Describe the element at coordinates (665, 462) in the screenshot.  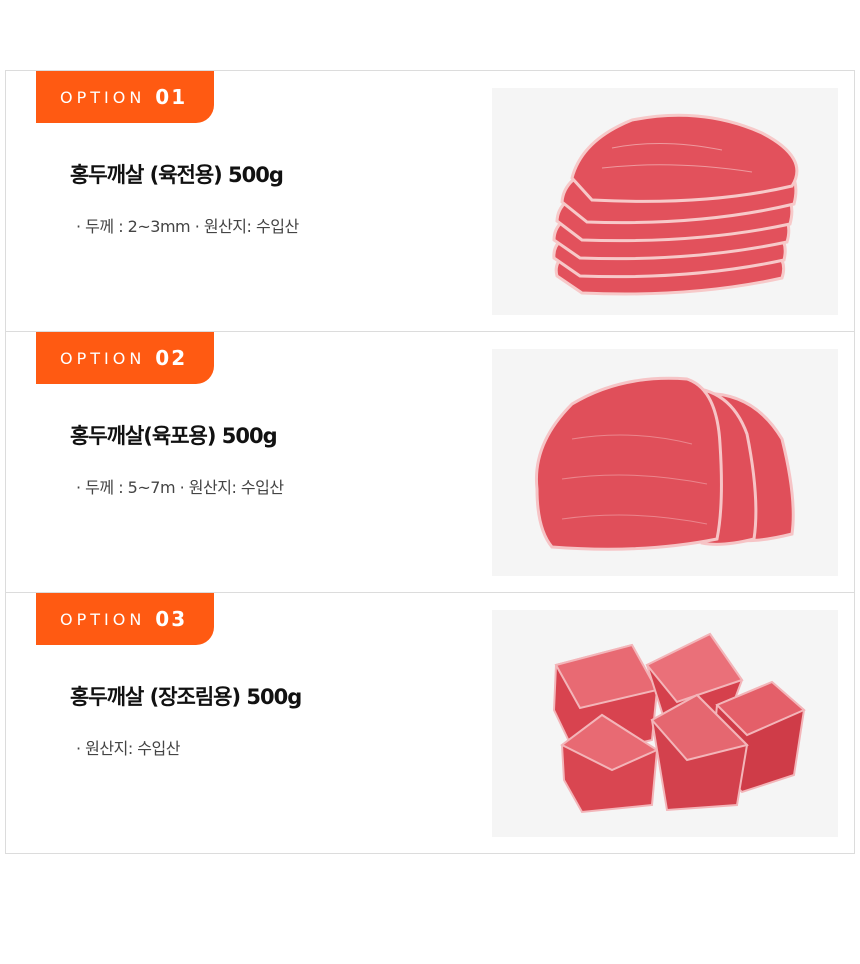
I see `thick-sliced-beef-photo` at that location.